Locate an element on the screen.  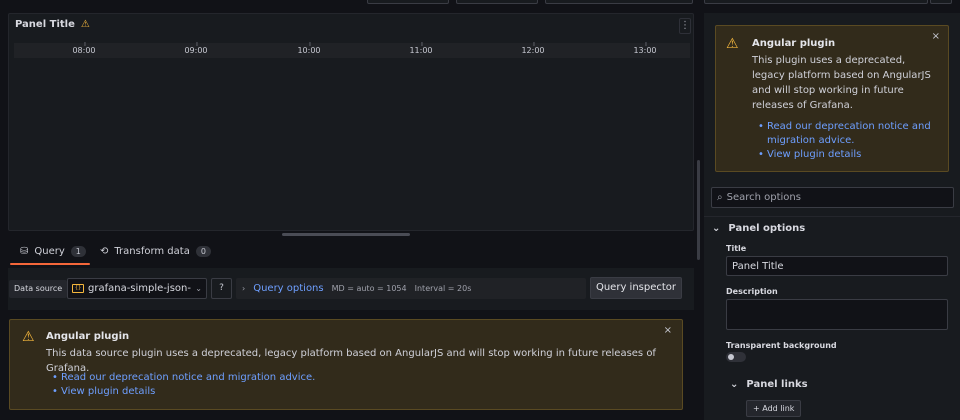
time-tick: 10:00 is located at coordinates (309, 48).